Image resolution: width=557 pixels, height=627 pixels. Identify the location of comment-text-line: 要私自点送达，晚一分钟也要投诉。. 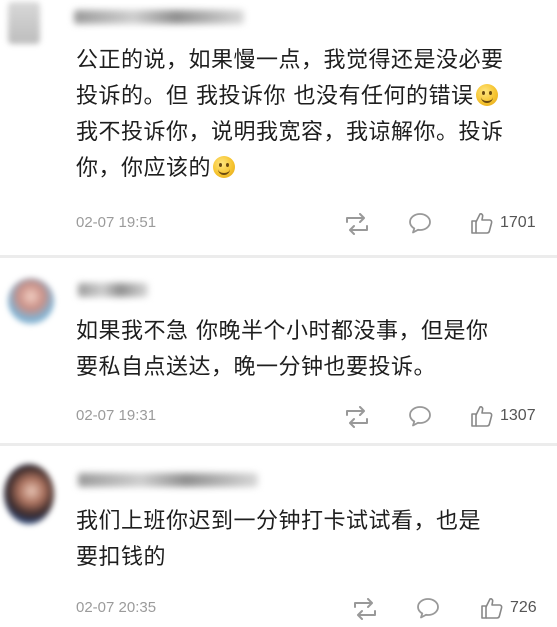
(256, 367).